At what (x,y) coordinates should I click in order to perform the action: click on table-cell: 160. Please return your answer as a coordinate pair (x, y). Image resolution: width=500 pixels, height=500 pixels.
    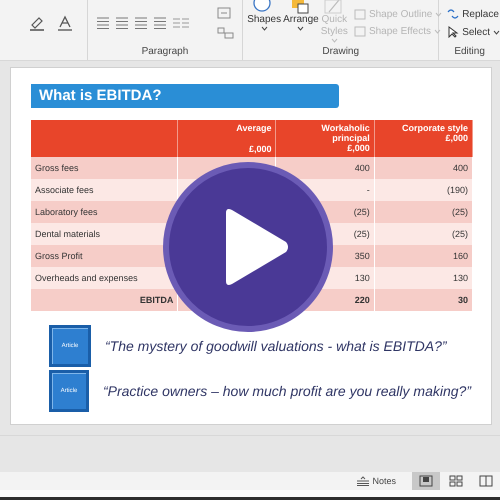
    Looking at the image, I should click on (423, 256).